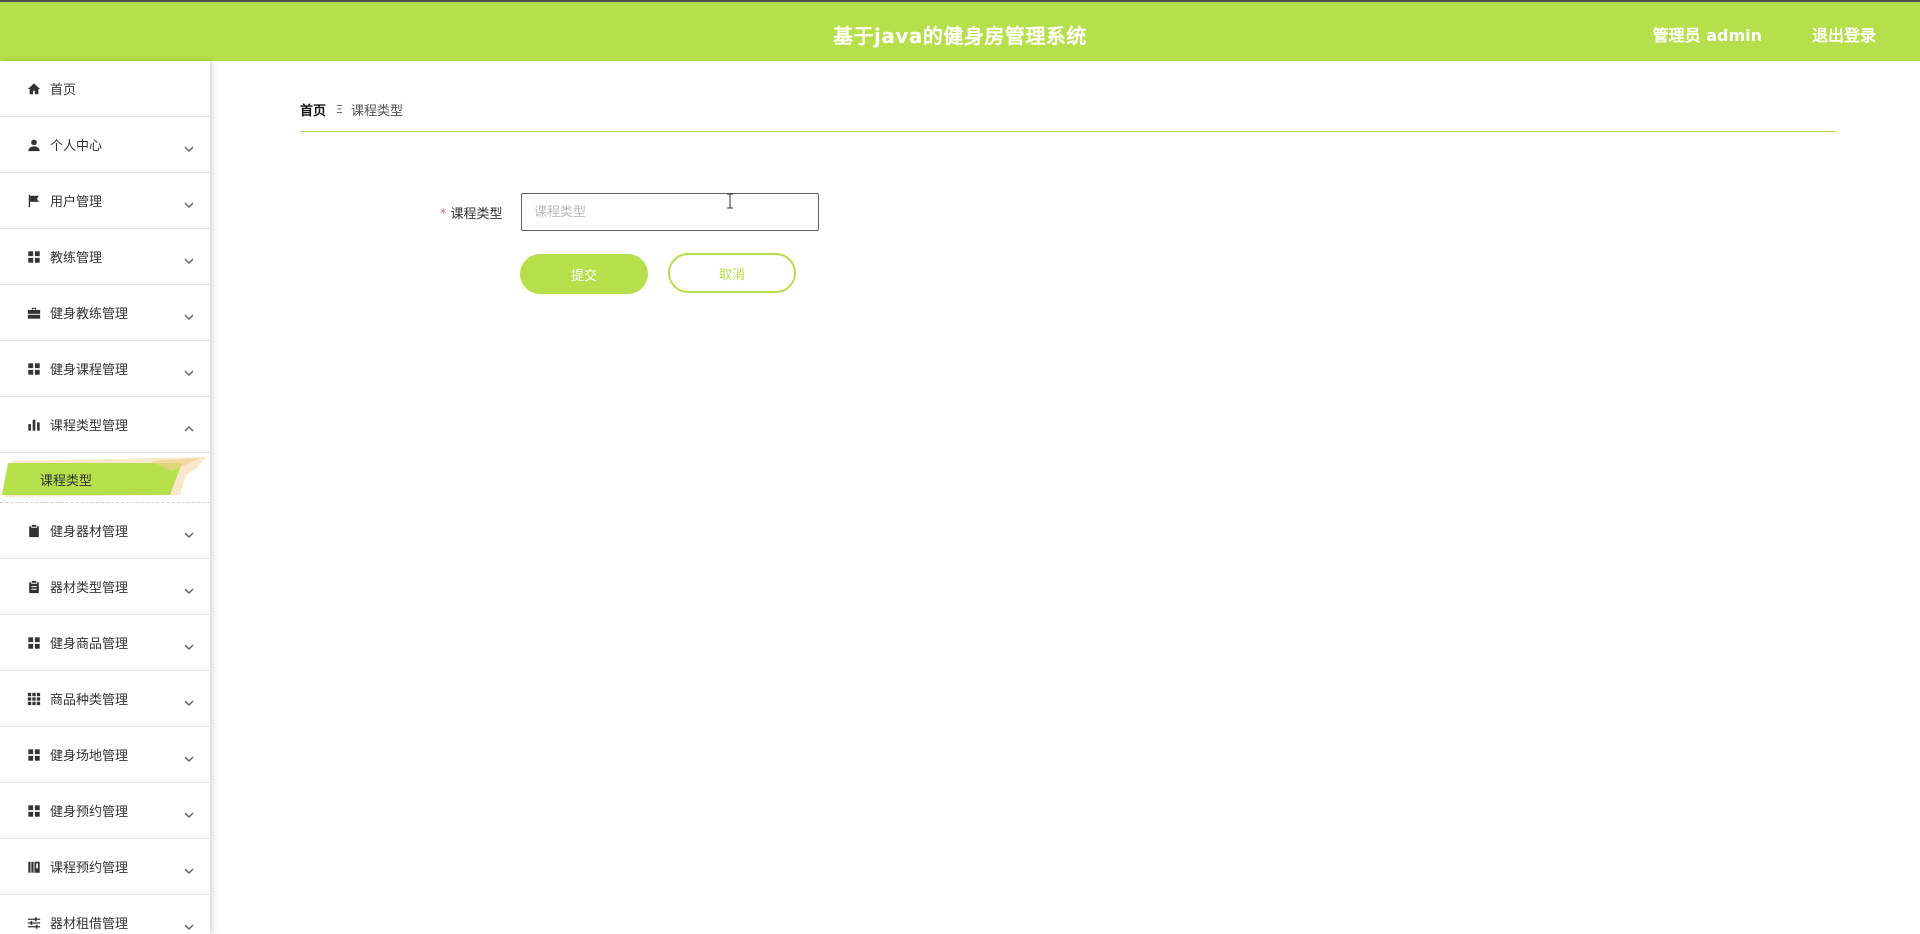  I want to click on user-icon, so click(34, 145).